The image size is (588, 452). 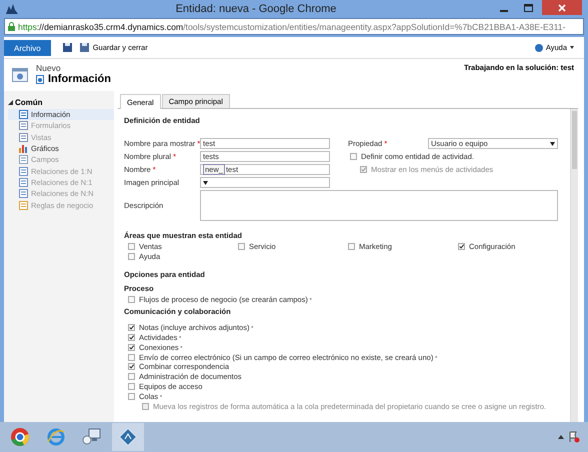 What do you see at coordinates (538, 48) in the screenshot?
I see `help-icon` at bounding box center [538, 48].